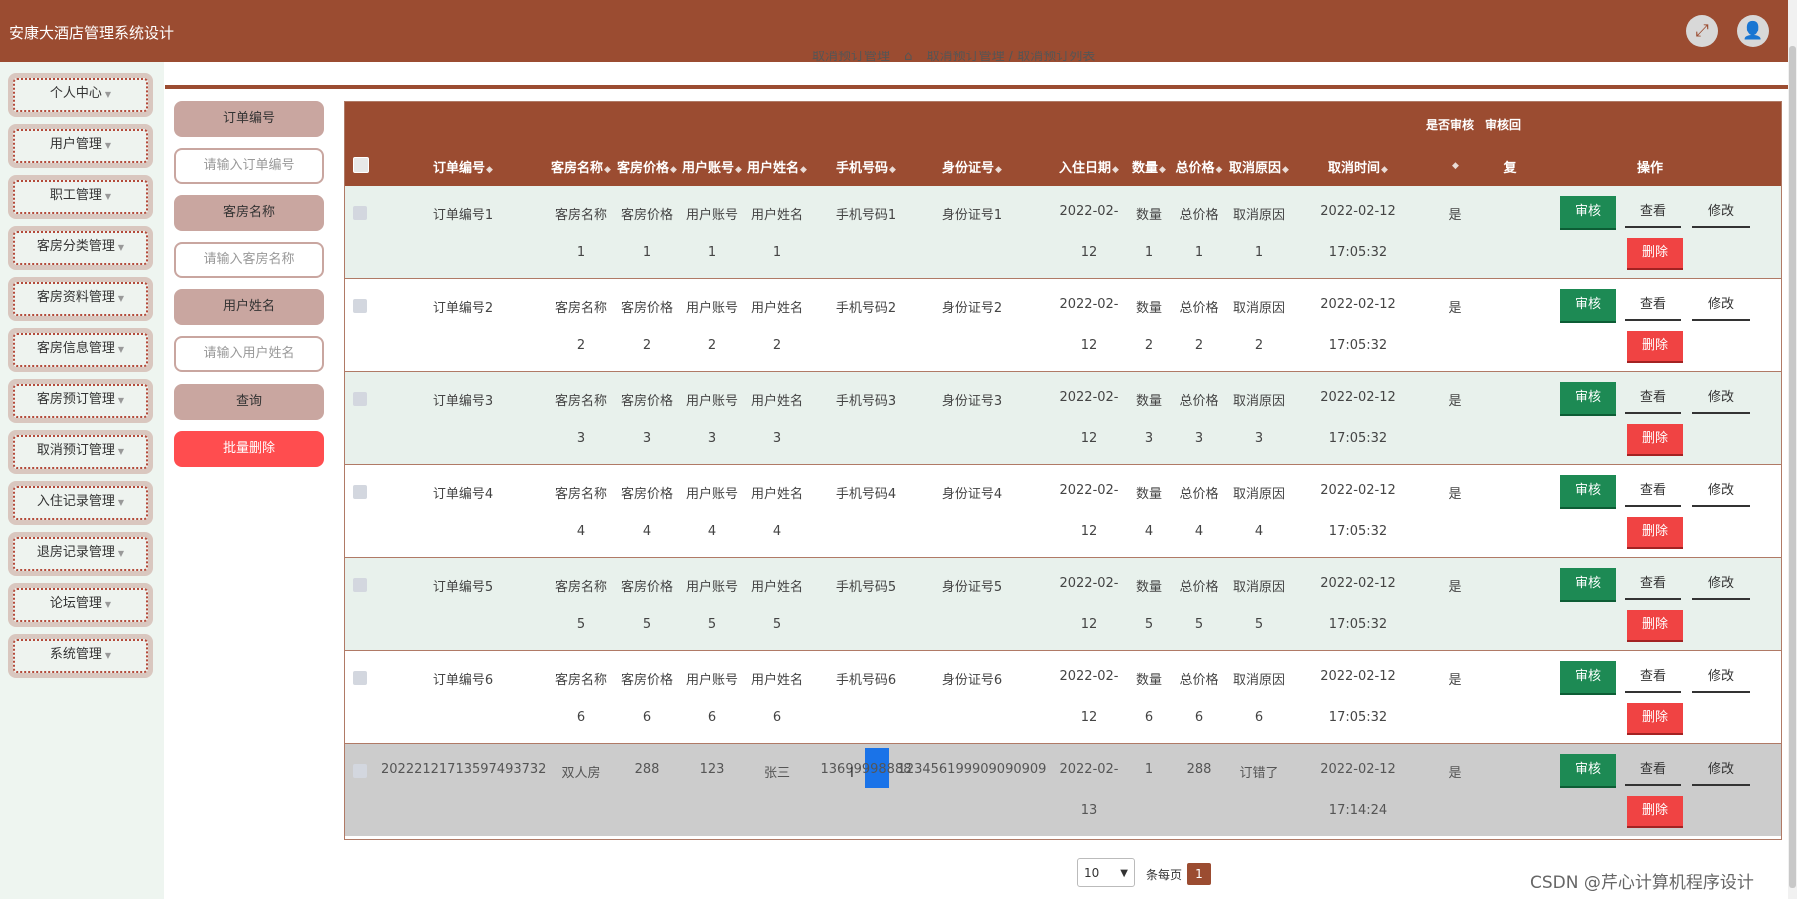 The width and height of the screenshot is (1797, 899). I want to click on cell-total-2: 5, so click(1199, 624).